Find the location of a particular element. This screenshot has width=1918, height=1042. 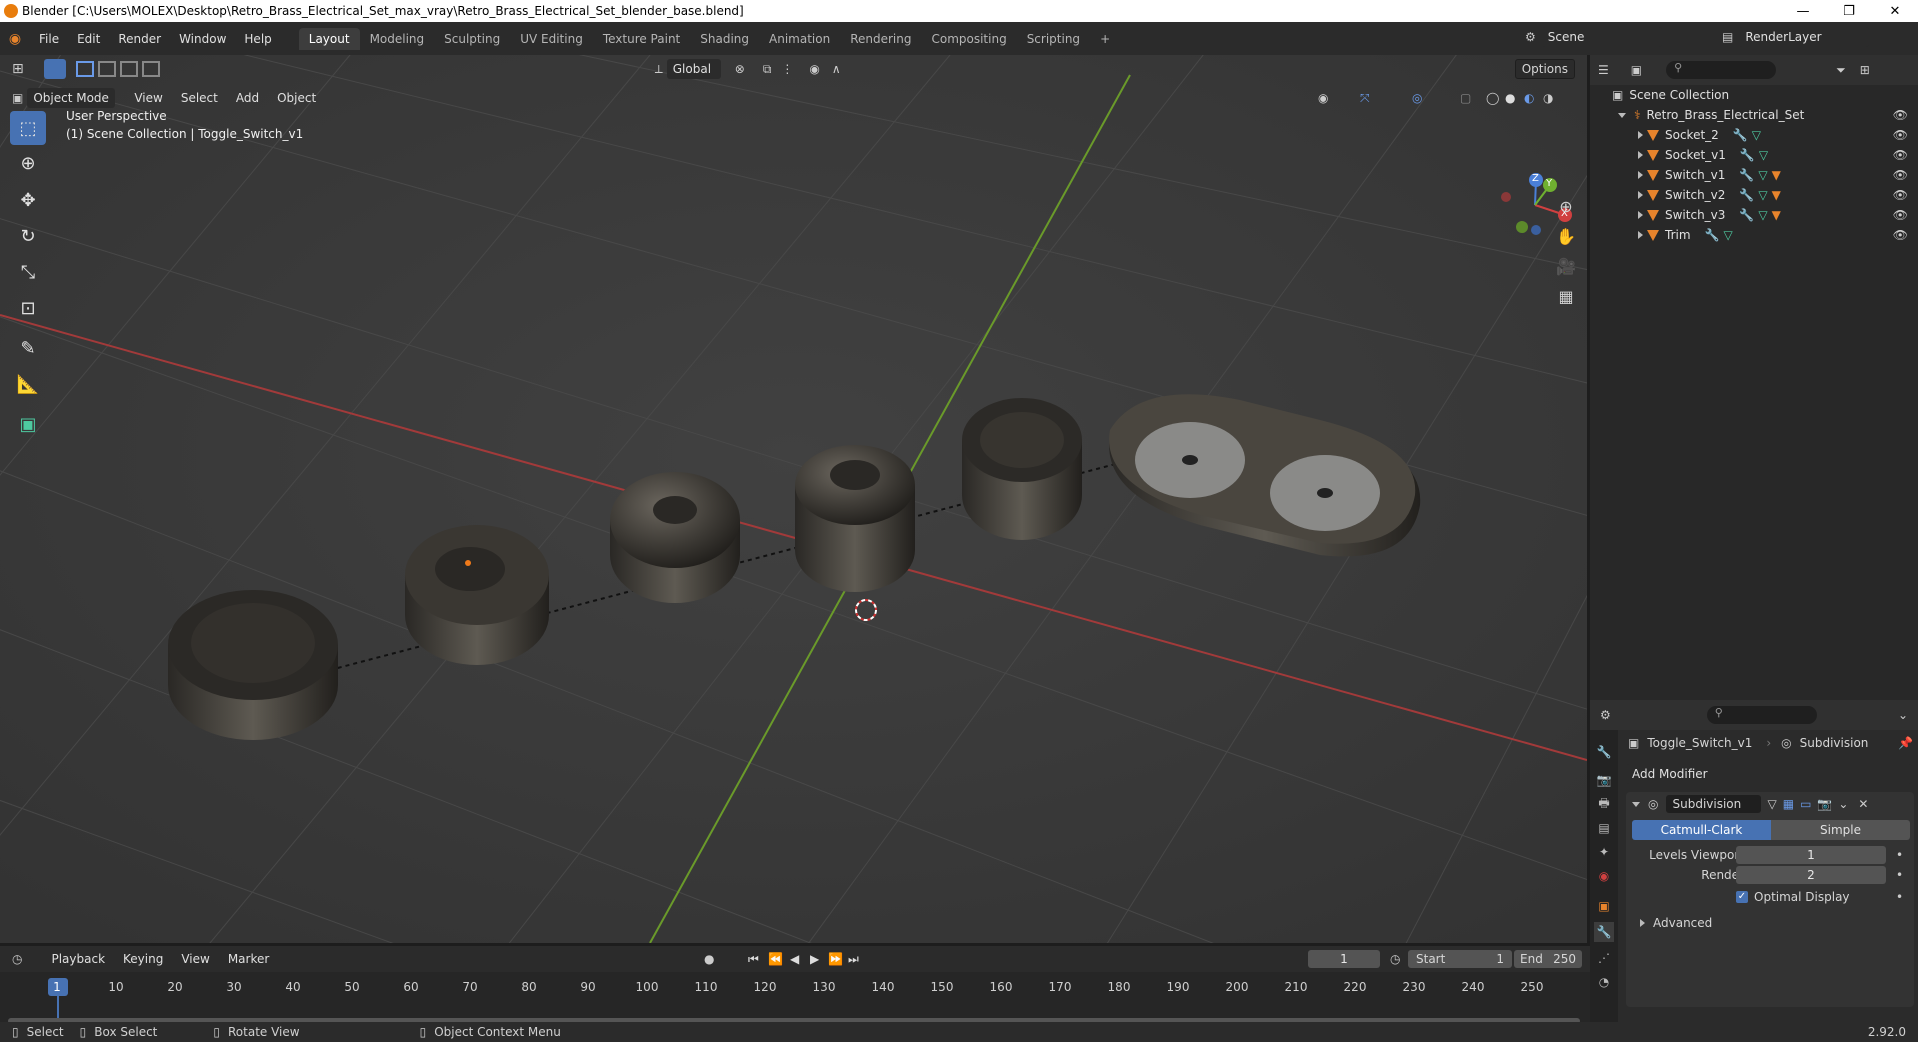

jump-keyframe-back-icon: ⏪ is located at coordinates (775, 959).